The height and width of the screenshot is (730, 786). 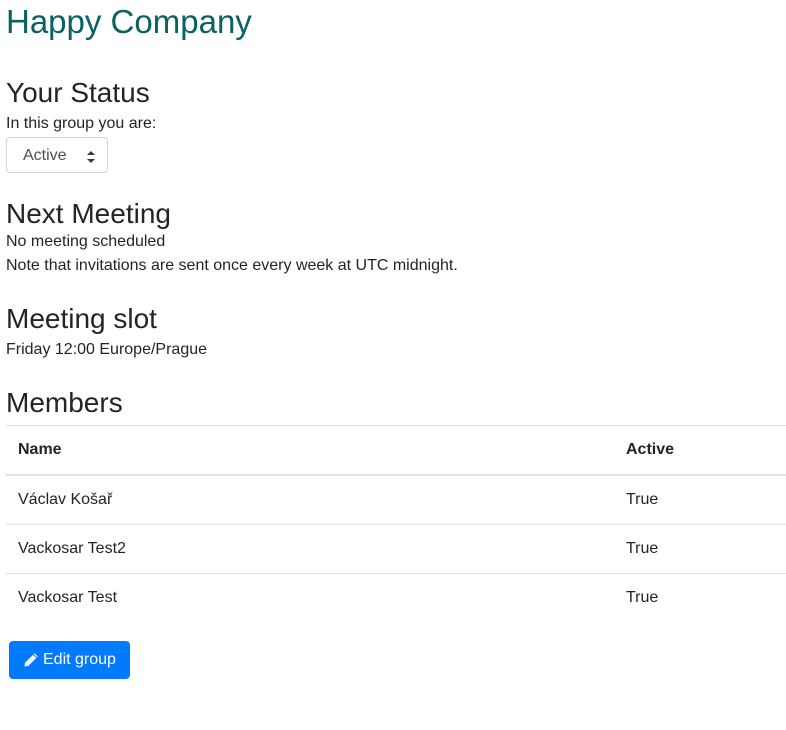 What do you see at coordinates (81, 123) in the screenshot?
I see `status-label: In this group you are:` at bounding box center [81, 123].